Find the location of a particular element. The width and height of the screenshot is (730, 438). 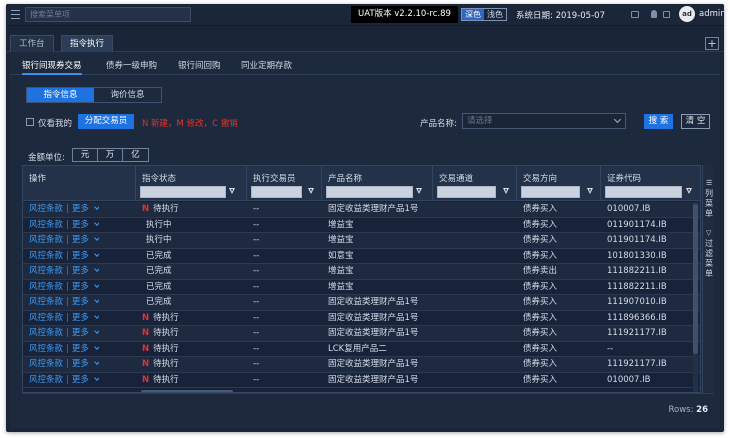

subtab-bond-primary-subscription: 债券一级申购 is located at coordinates (131, 65).